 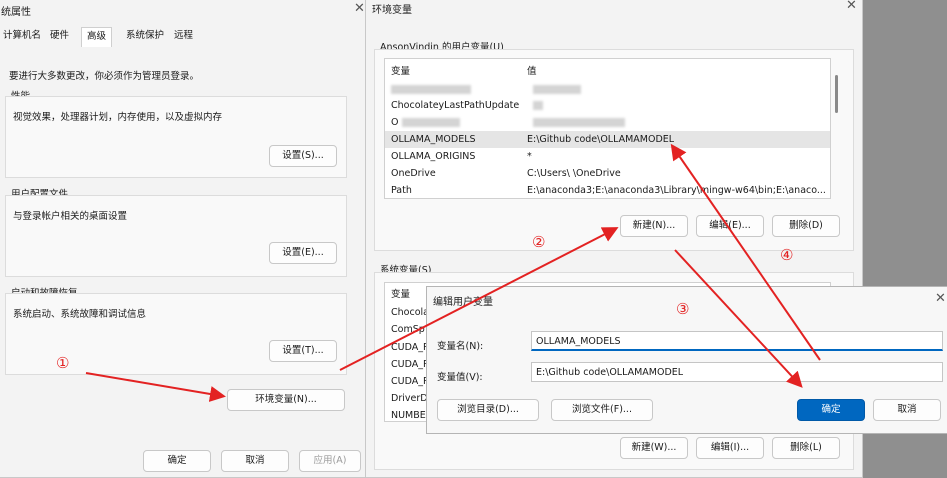 What do you see at coordinates (539, 242) in the screenshot?
I see `annotation-2: ②` at bounding box center [539, 242].